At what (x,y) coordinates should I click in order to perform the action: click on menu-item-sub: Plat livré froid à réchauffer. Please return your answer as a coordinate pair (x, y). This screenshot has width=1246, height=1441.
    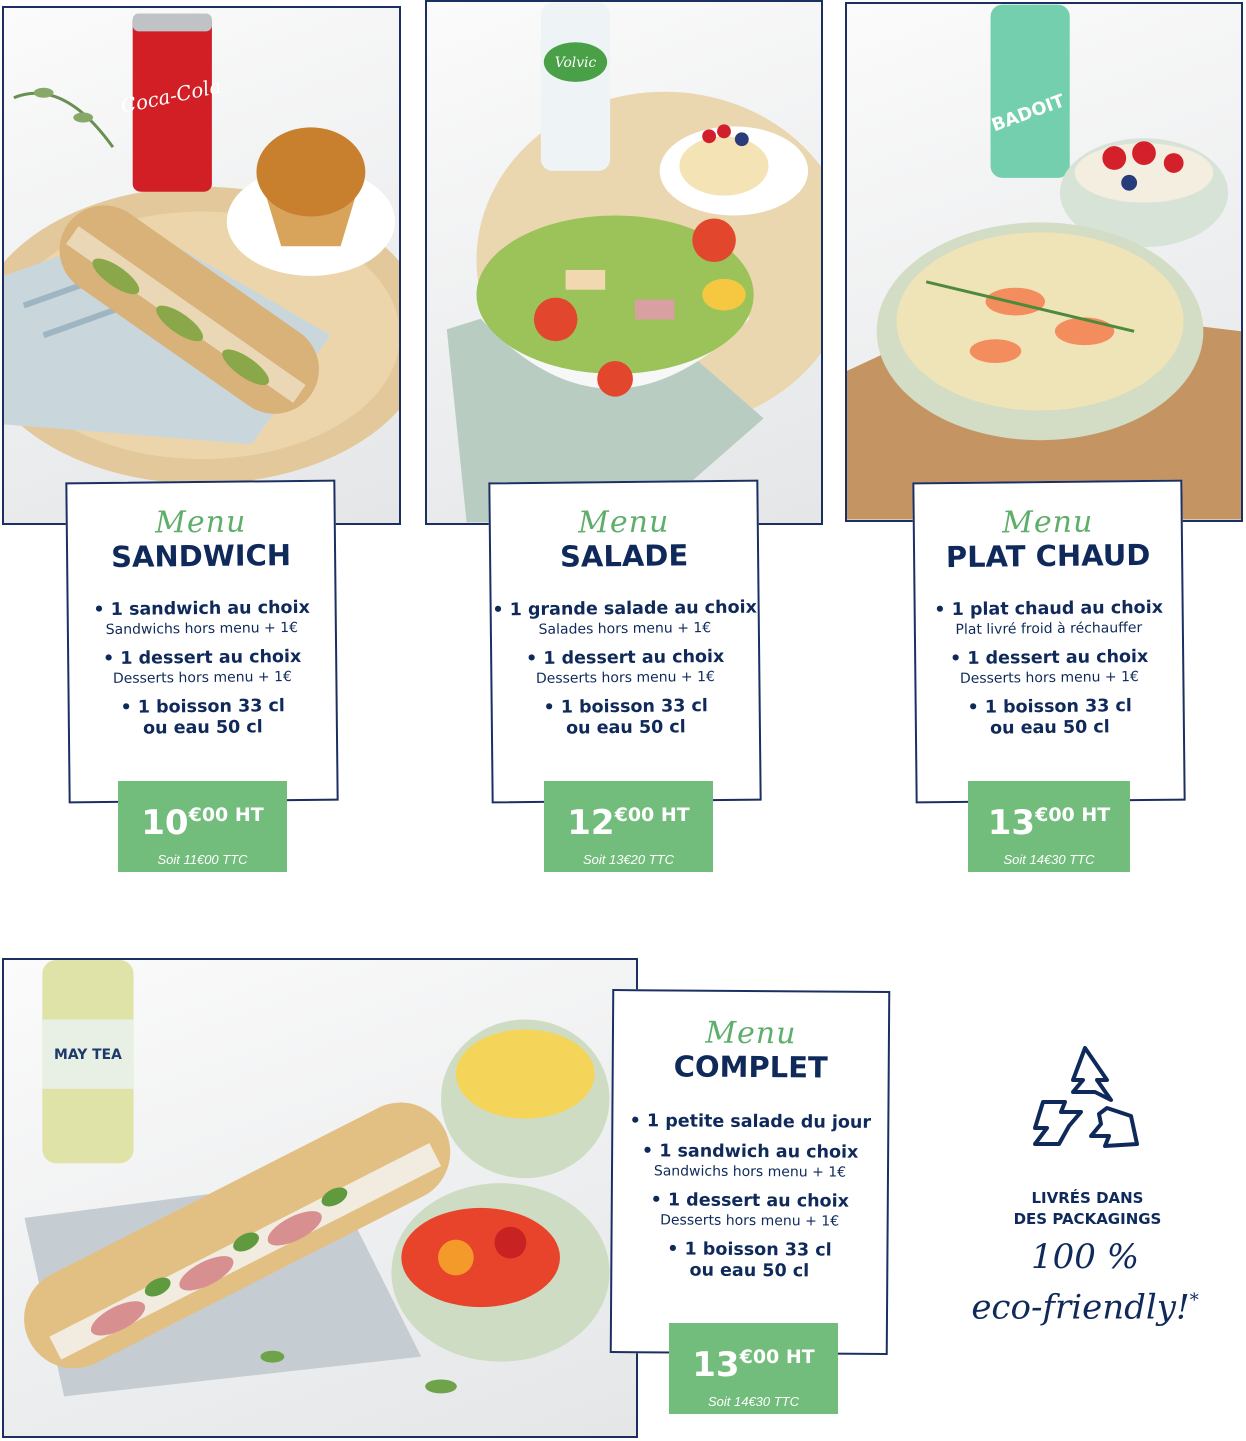
    Looking at the image, I should click on (1049, 629).